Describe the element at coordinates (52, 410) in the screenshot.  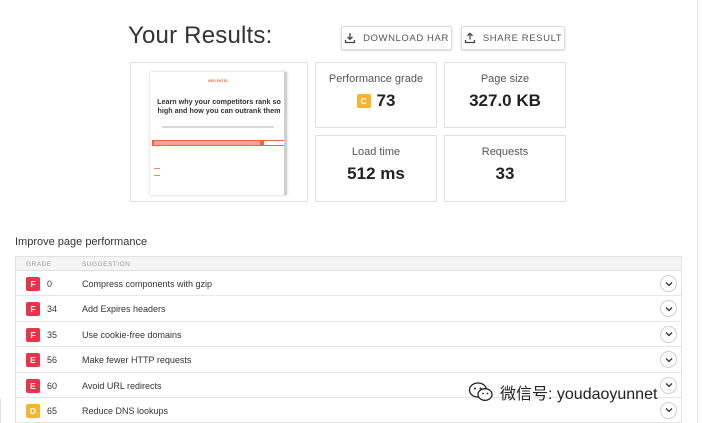
I see `score-value: 65` at that location.